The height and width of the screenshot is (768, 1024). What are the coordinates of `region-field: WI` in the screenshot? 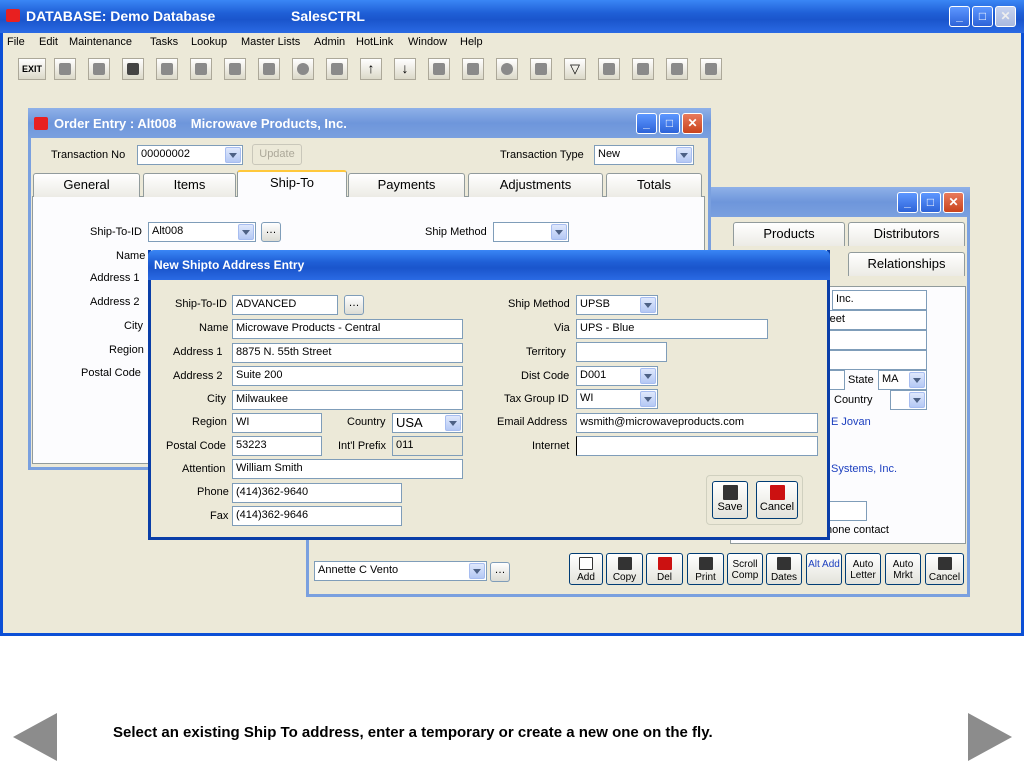 It's located at (277, 423).